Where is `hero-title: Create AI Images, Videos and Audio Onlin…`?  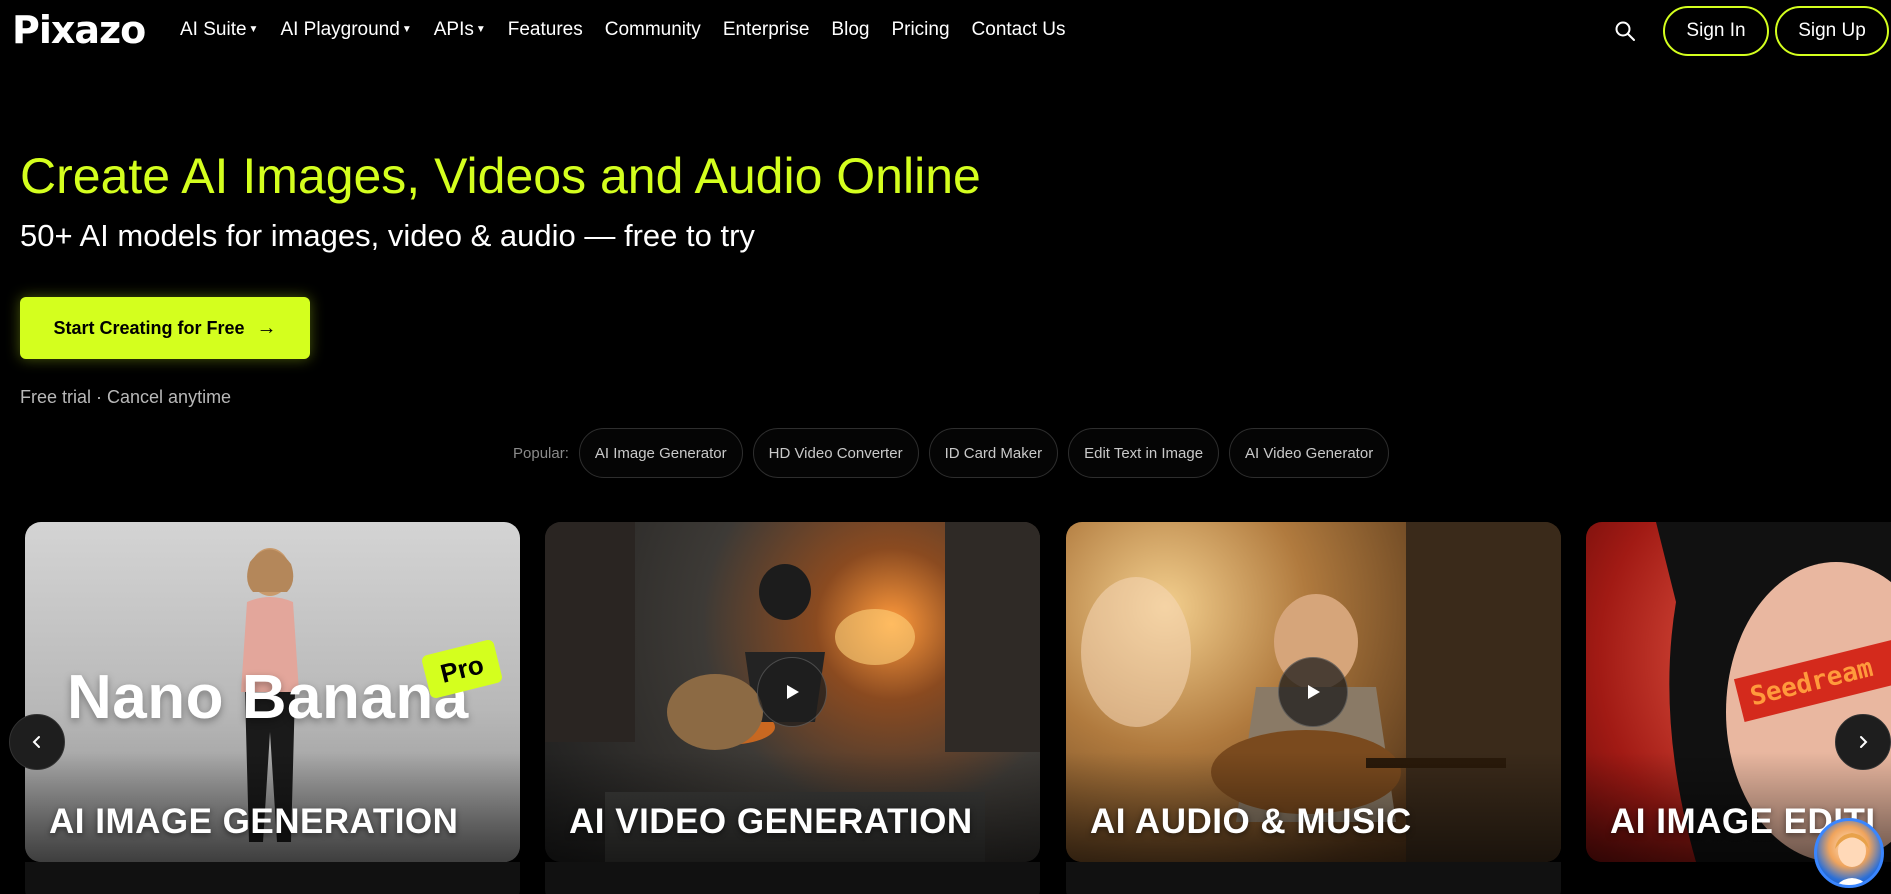
hero-title: Create AI Images, Videos and Audio Onlin… is located at coordinates (500, 176).